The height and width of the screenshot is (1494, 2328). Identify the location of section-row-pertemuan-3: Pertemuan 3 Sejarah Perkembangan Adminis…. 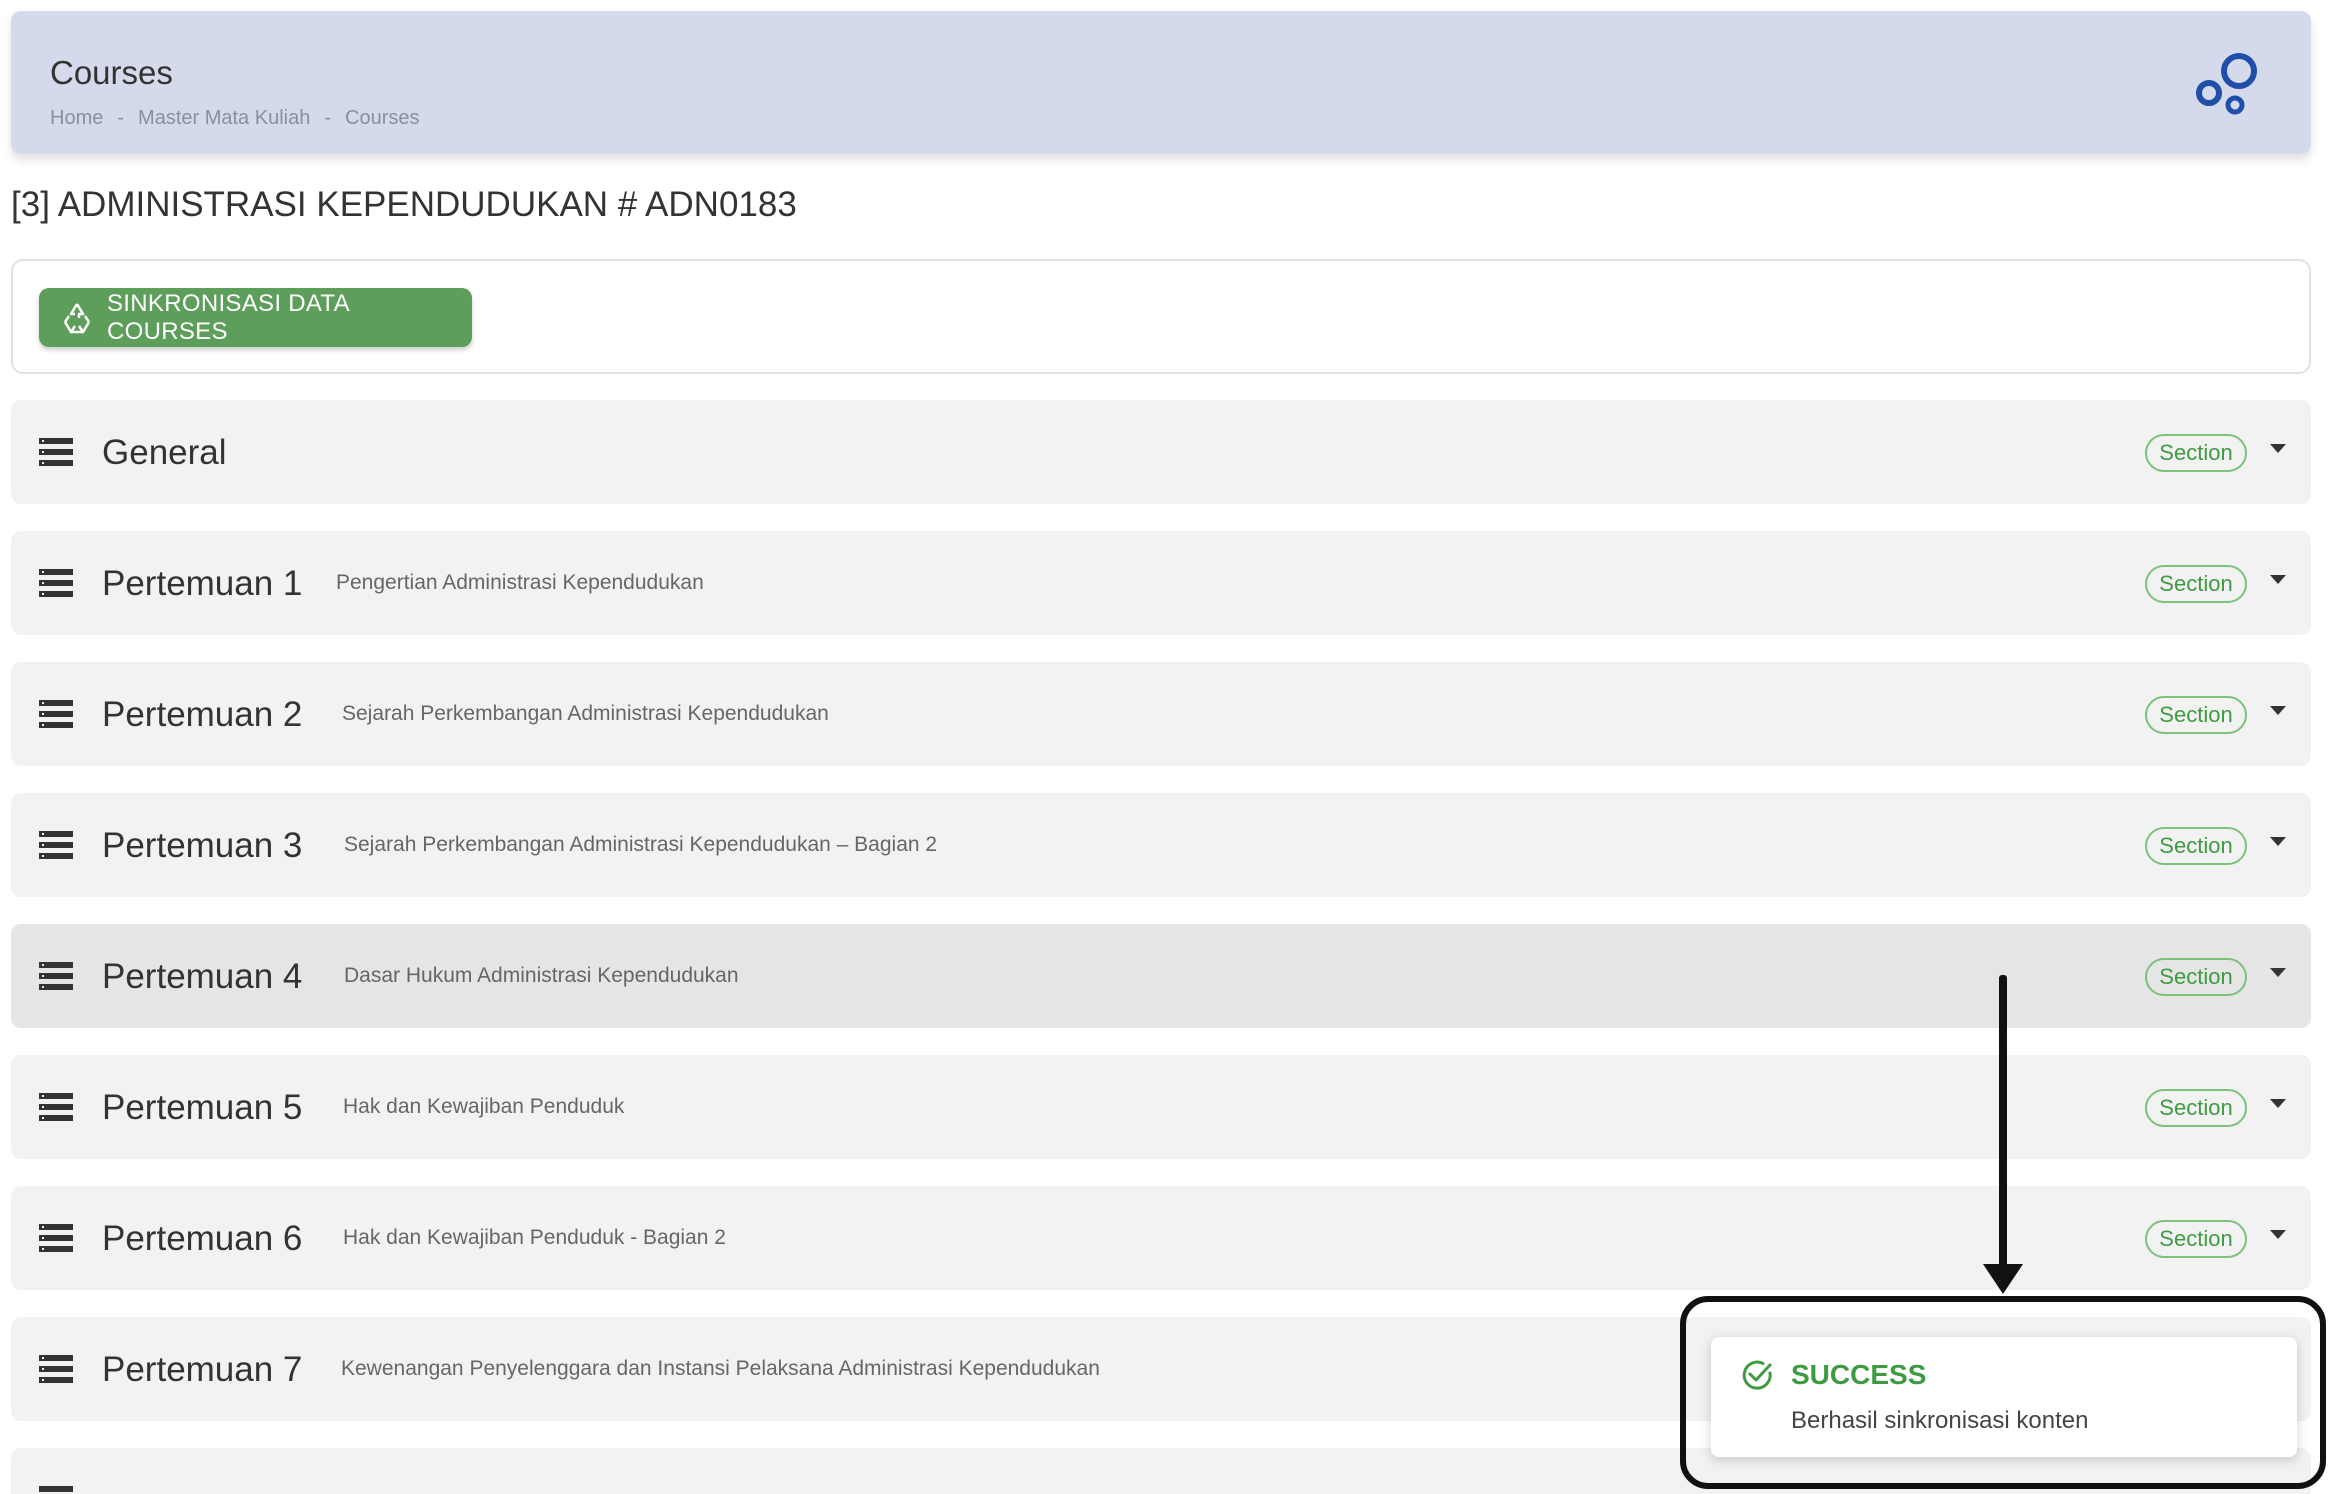
(1161, 845).